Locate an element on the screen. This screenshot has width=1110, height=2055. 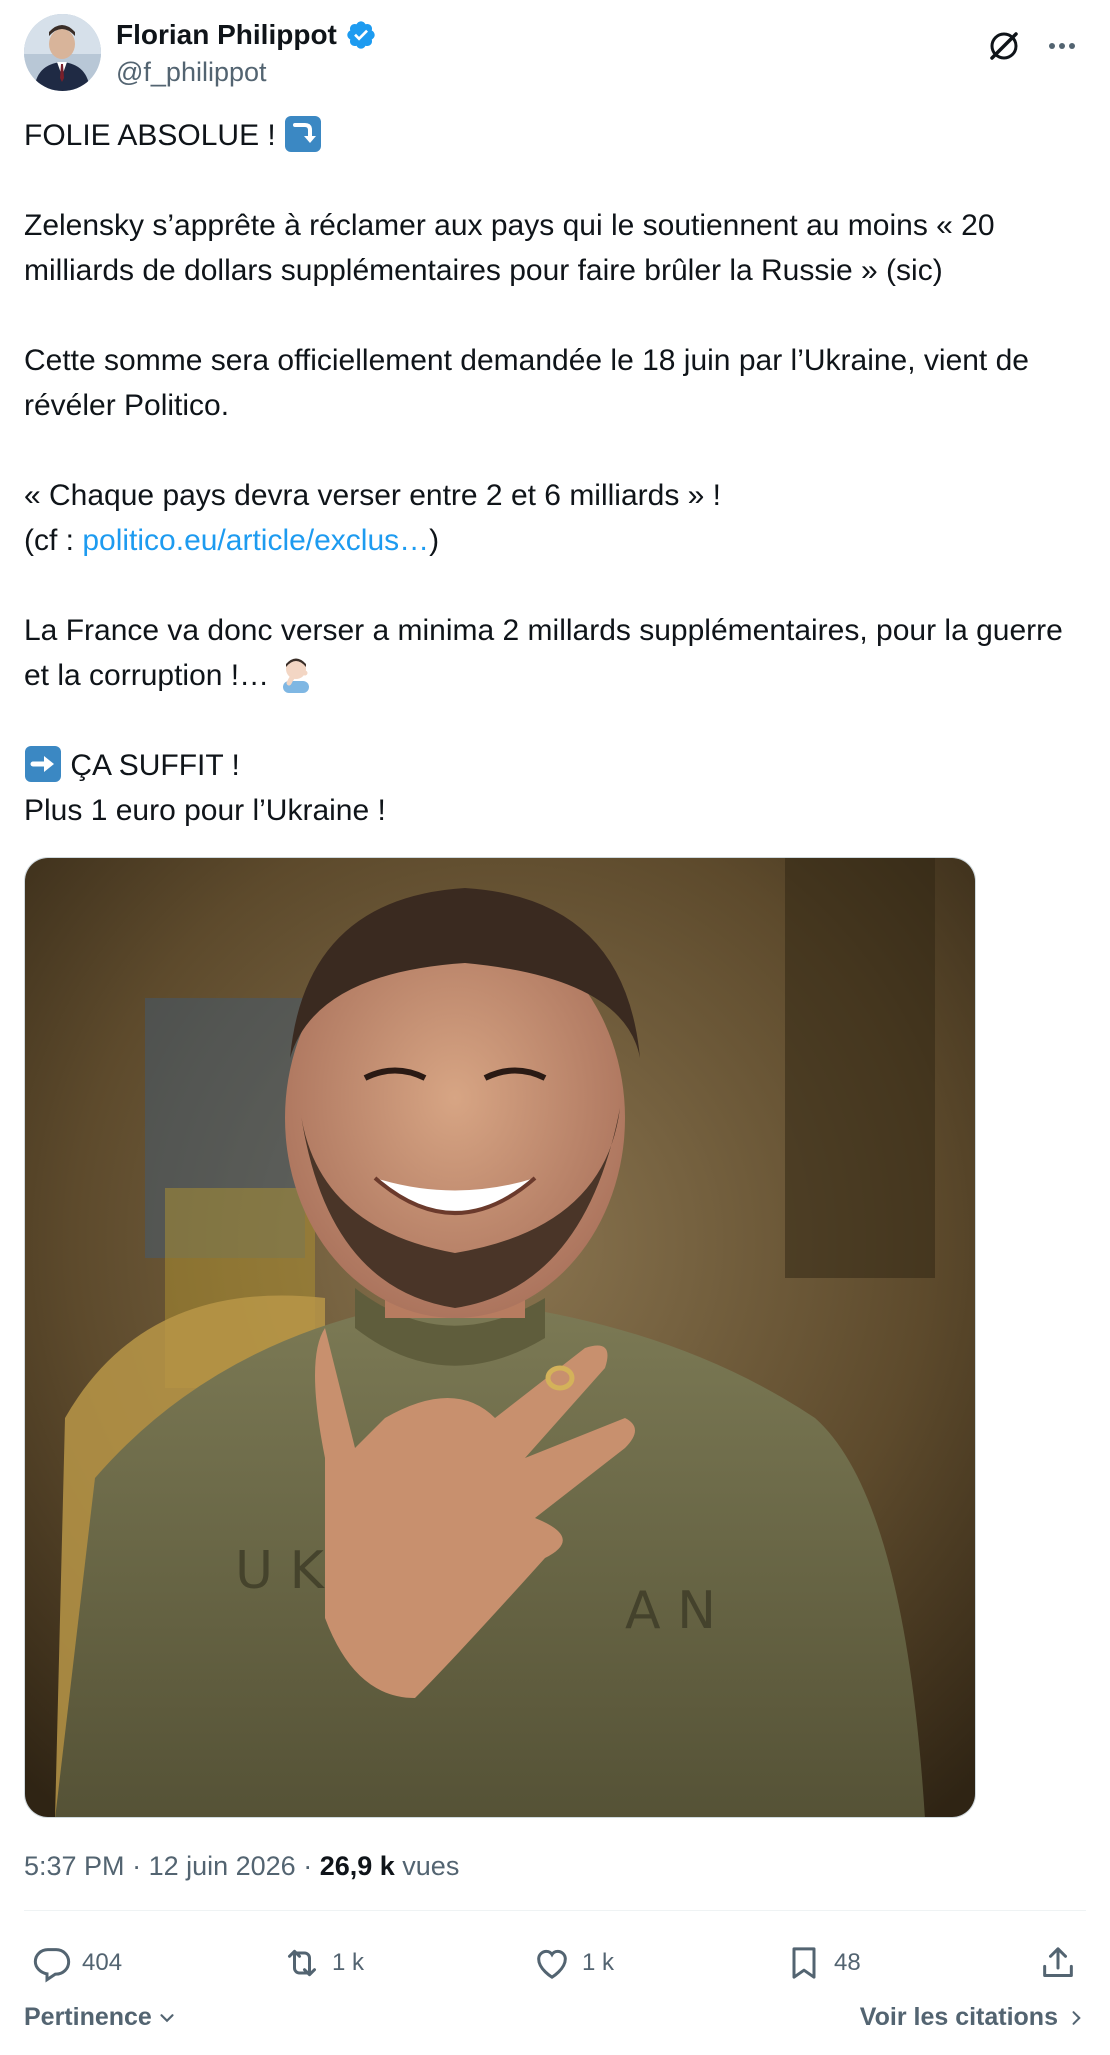
facepalm-emoji is located at coordinates (296, 675).